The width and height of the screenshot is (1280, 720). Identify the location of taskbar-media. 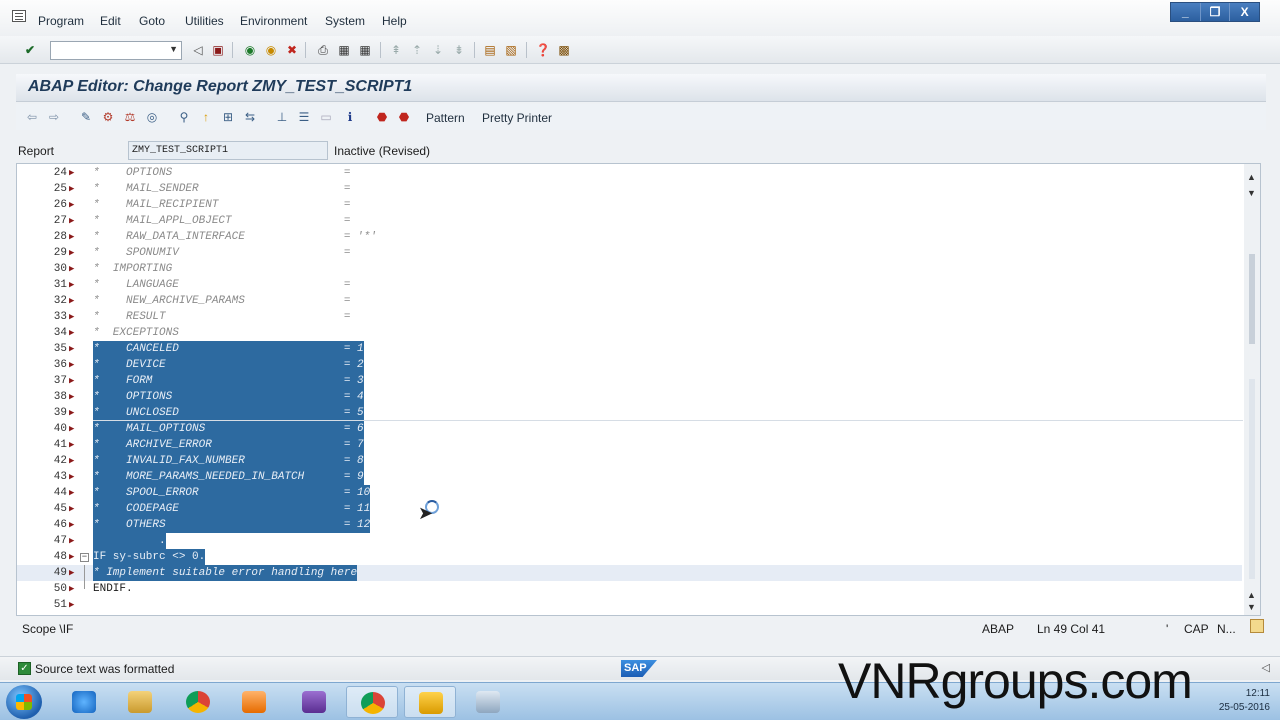
(254, 702).